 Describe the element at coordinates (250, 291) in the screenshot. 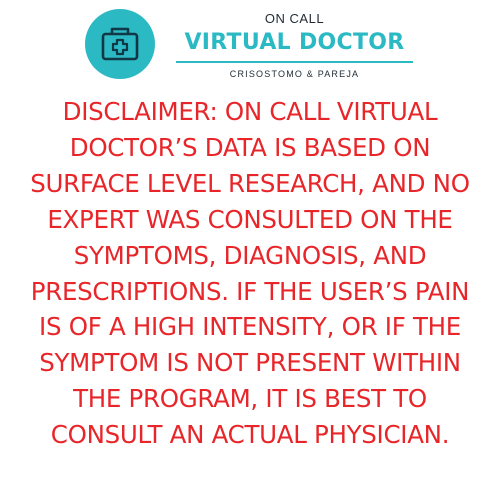

I see `disclaimer-line: PRESCRIPTIONS. IF THE USER’S PAIN` at that location.